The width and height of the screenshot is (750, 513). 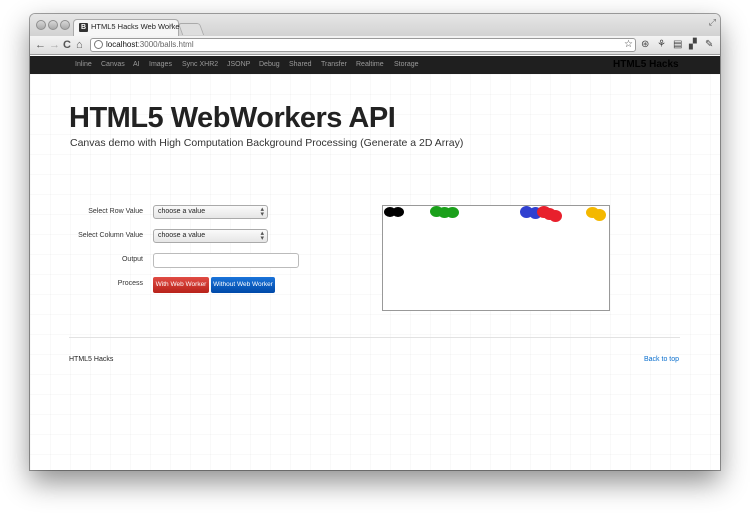 What do you see at coordinates (132, 259) in the screenshot?
I see `output-label: Output` at bounding box center [132, 259].